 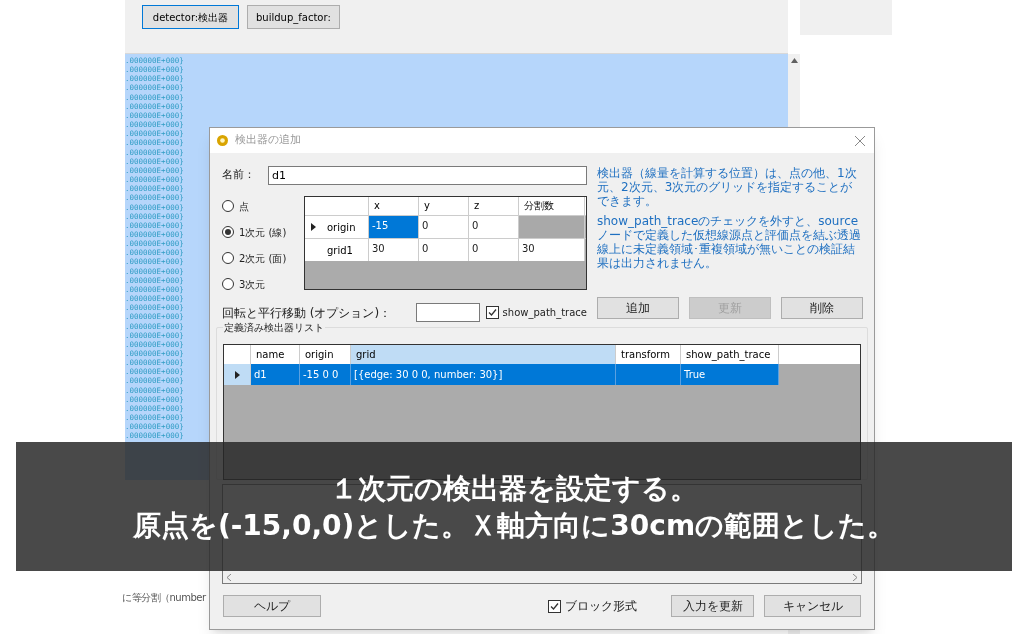 I want to click on caption-text: 原点を(-15,0,0)とした。Ｘ軸方向に30cmの範囲とした。, so click(x=514, y=525).